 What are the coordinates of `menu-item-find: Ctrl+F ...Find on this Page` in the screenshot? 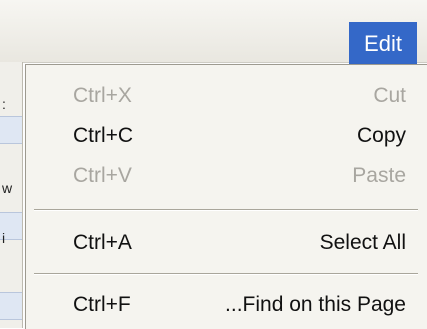 It's located at (226, 304).